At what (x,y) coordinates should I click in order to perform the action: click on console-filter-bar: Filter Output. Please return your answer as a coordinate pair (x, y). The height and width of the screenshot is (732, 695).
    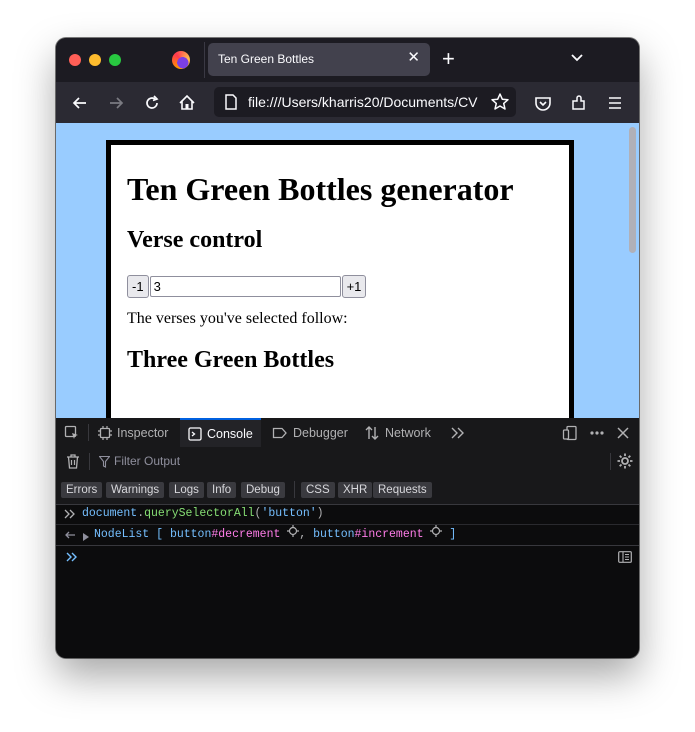
    Looking at the image, I should click on (347, 461).